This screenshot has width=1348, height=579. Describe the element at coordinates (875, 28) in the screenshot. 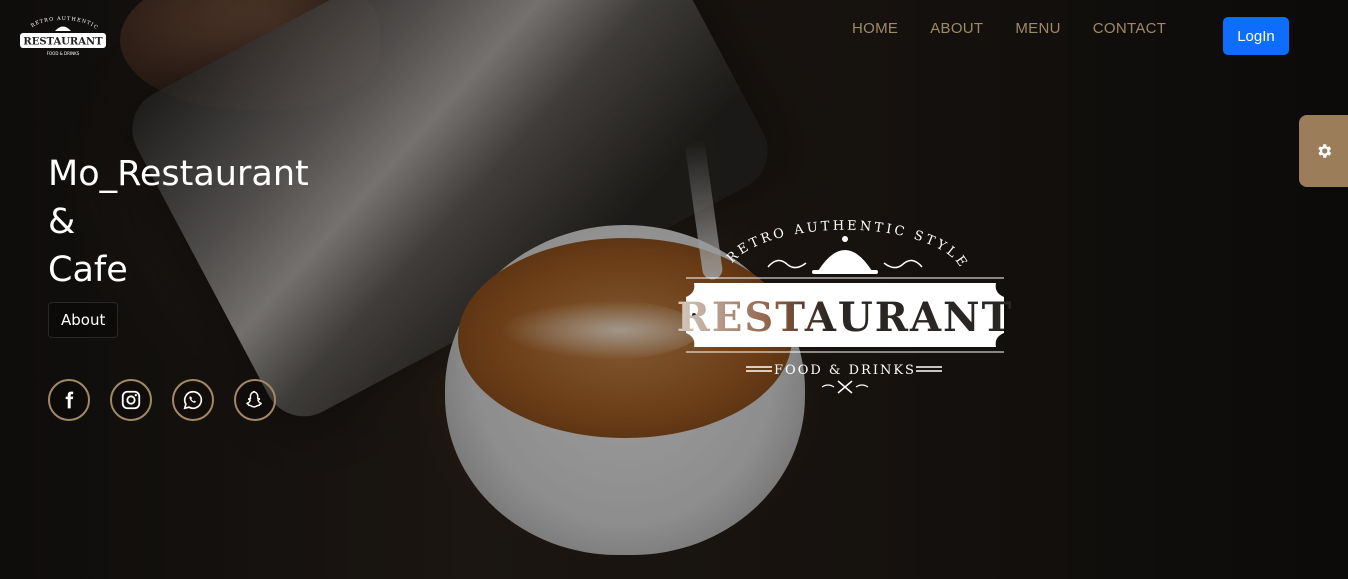

I see `nav-home: HOME` at that location.